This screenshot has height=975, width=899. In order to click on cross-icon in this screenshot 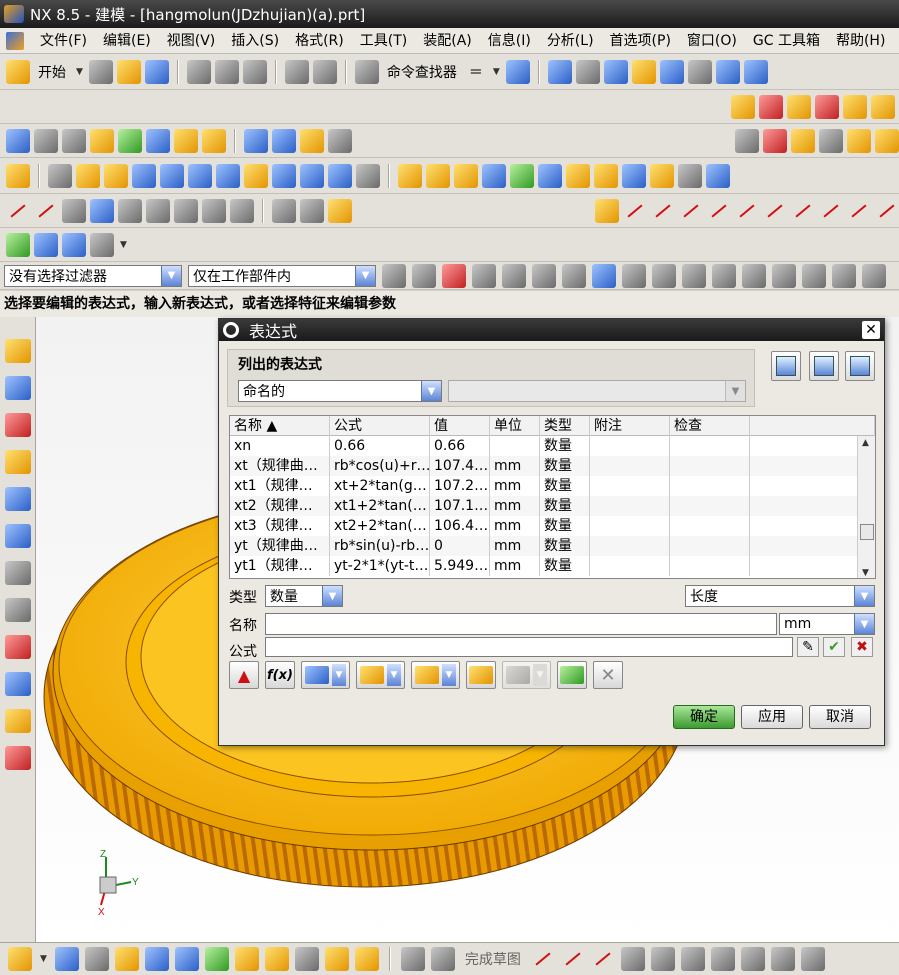, I will do `click(719, 211)`.